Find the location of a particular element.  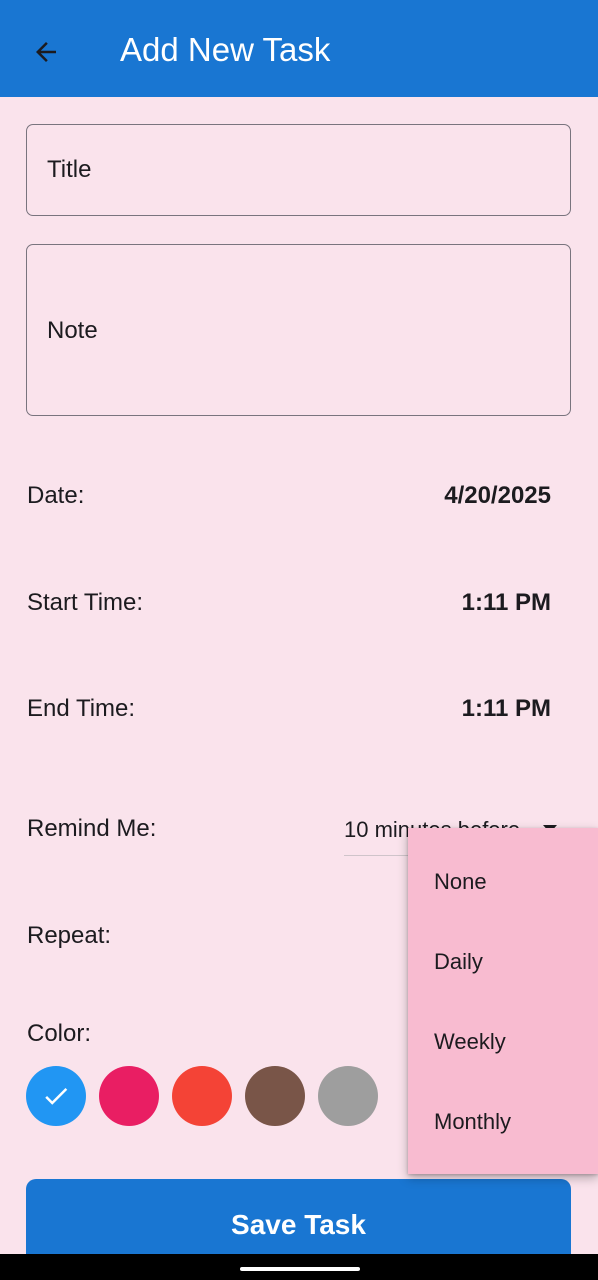

title-field: Title is located at coordinates (298, 170).